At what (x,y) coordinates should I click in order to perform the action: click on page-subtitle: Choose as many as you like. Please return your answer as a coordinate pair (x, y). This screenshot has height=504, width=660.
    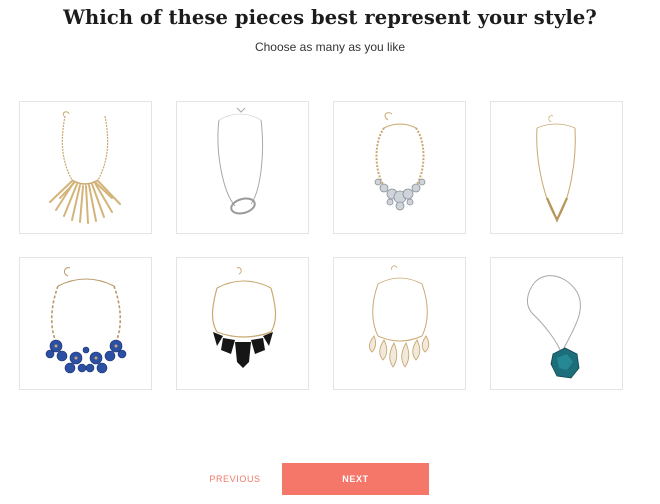
    Looking at the image, I should click on (330, 47).